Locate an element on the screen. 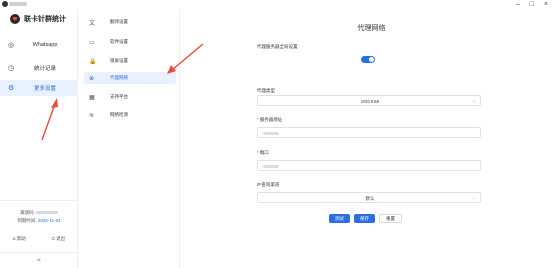  sidebar-item-whatsapp: ◎ Whatsapp is located at coordinates (39, 45).